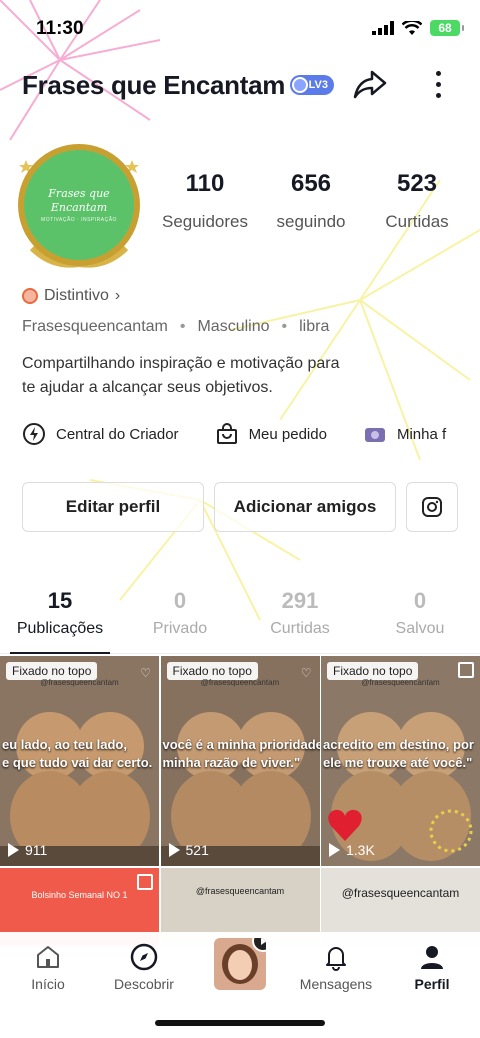 Image resolution: width=480 pixels, height=1038 pixels. What do you see at coordinates (71, 296) in the screenshot?
I see `badge-link: Distintivo ›` at bounding box center [71, 296].